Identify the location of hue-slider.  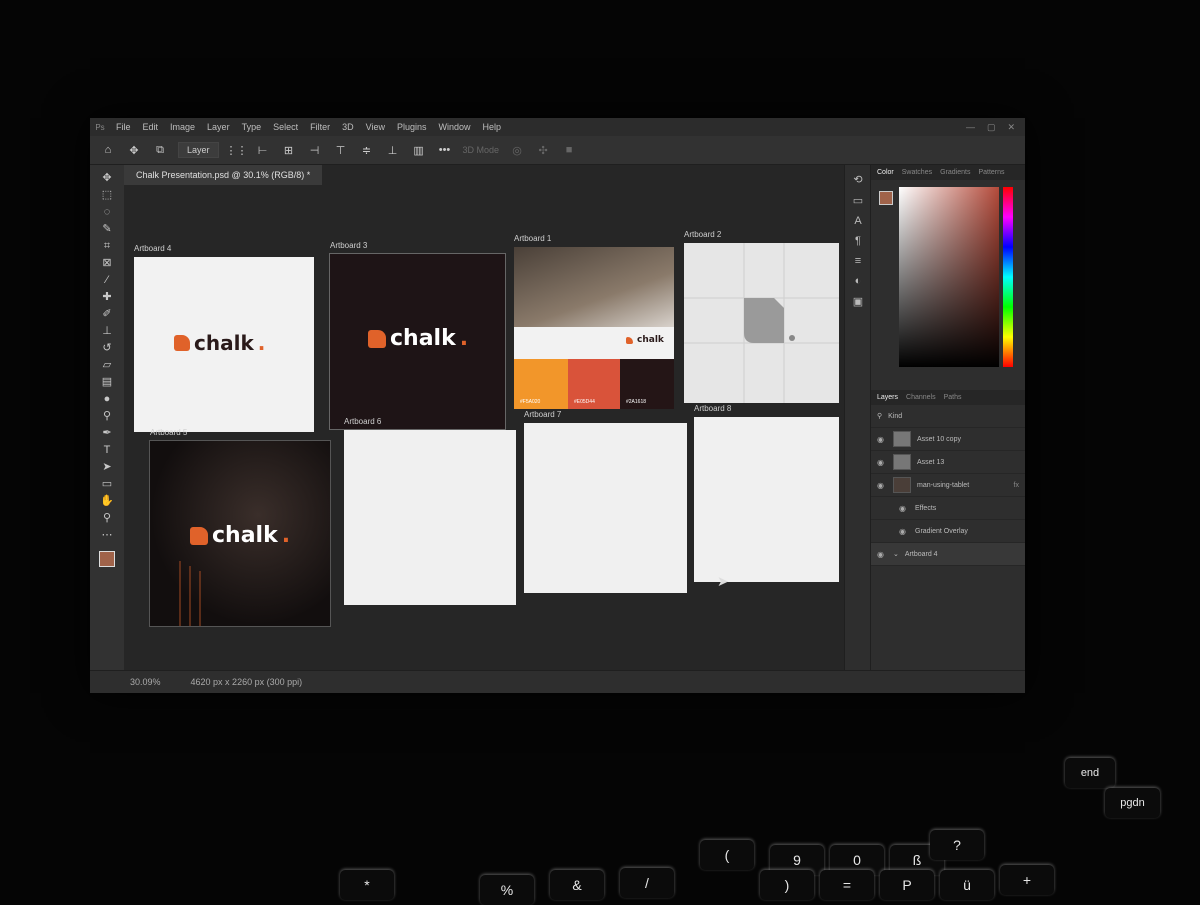
(1008, 277).